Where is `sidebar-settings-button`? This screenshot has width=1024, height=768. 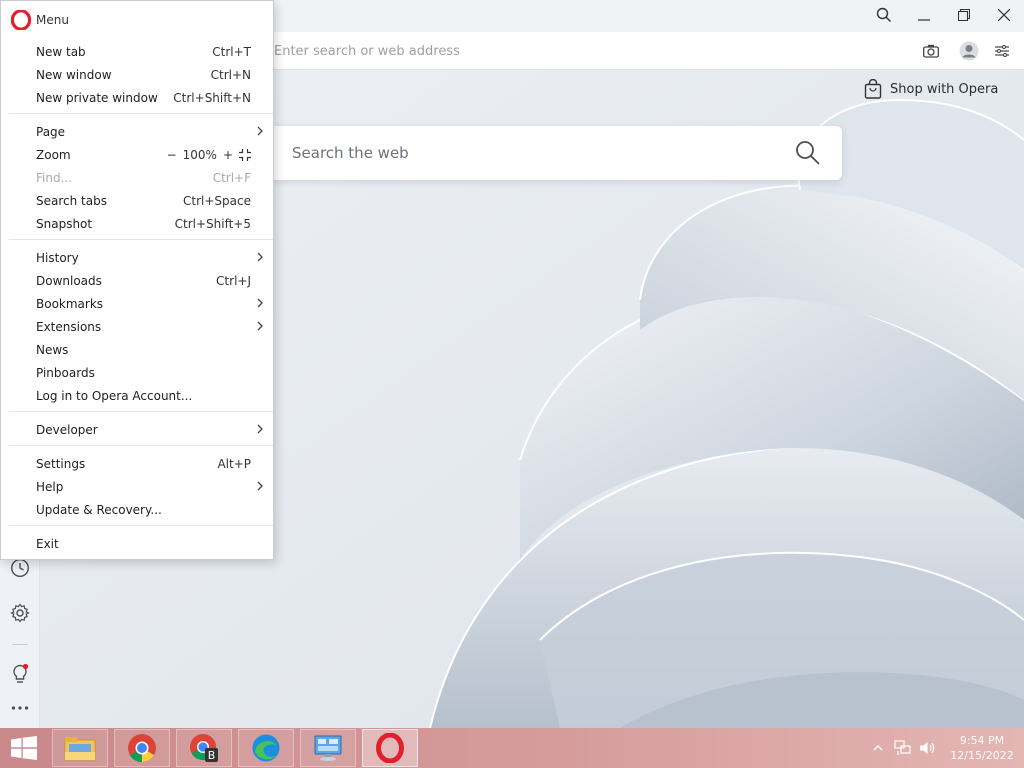
sidebar-settings-button is located at coordinates (20, 613).